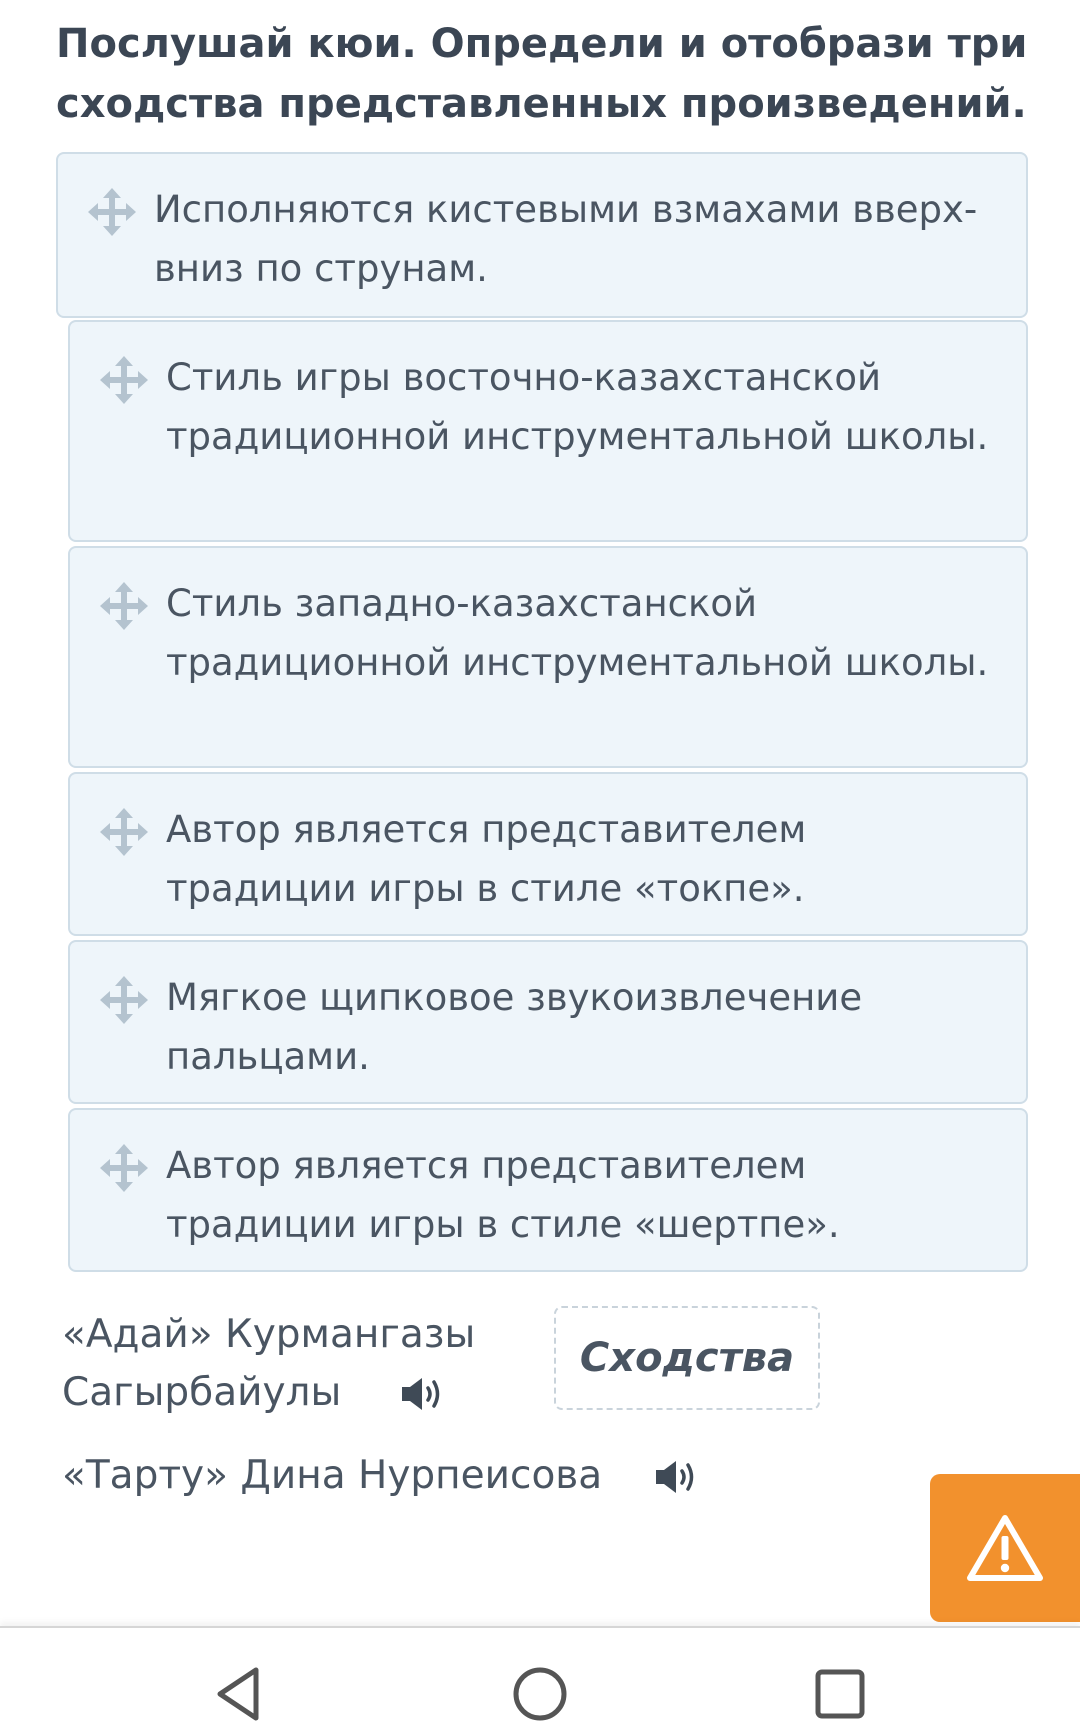 The height and width of the screenshot is (1724, 1080). I want to click on similarities-dropzone: Сходства, so click(687, 1358).